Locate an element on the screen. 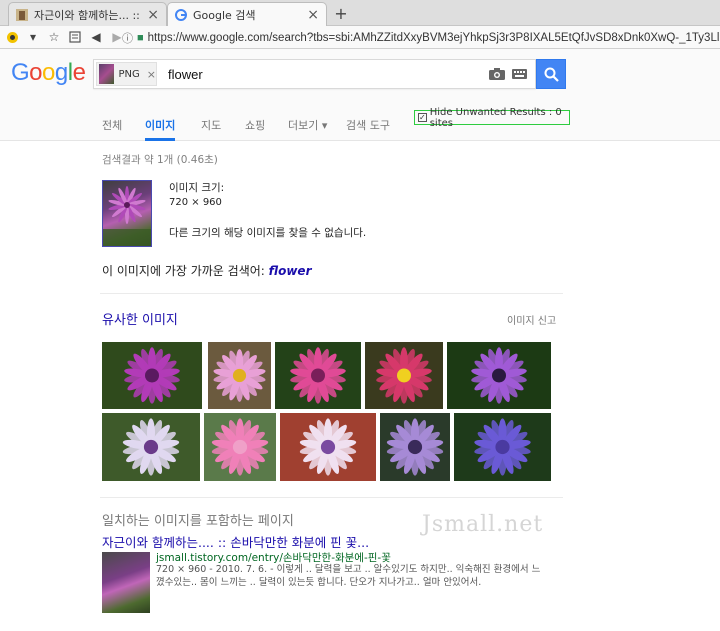 The image size is (720, 631). tab-maps: 지도 is located at coordinates (211, 129).